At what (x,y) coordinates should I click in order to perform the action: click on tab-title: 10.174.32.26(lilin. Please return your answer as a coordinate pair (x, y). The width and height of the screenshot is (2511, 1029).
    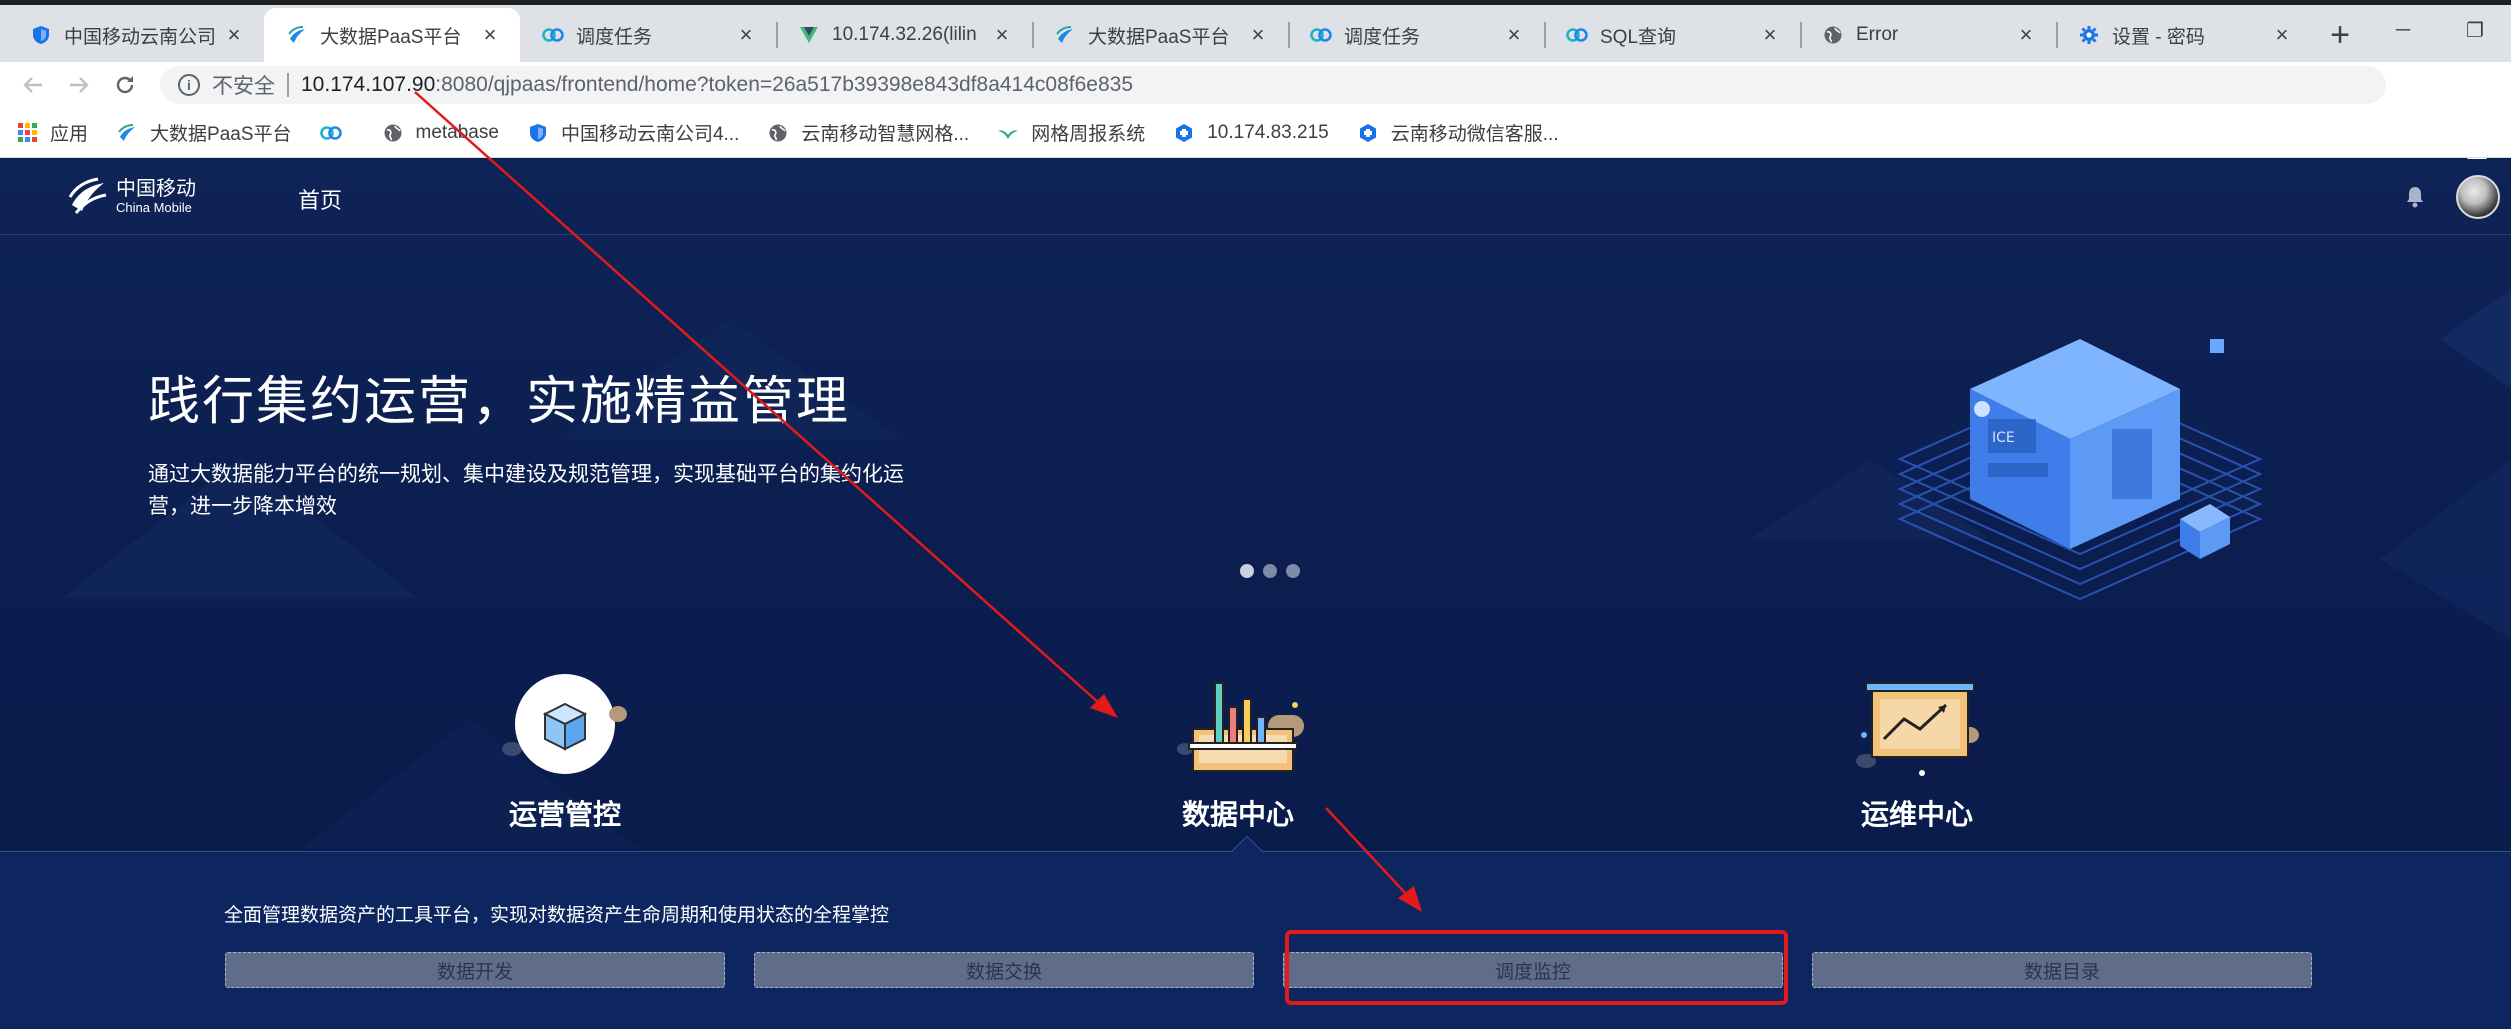
    Looking at the image, I should click on (904, 34).